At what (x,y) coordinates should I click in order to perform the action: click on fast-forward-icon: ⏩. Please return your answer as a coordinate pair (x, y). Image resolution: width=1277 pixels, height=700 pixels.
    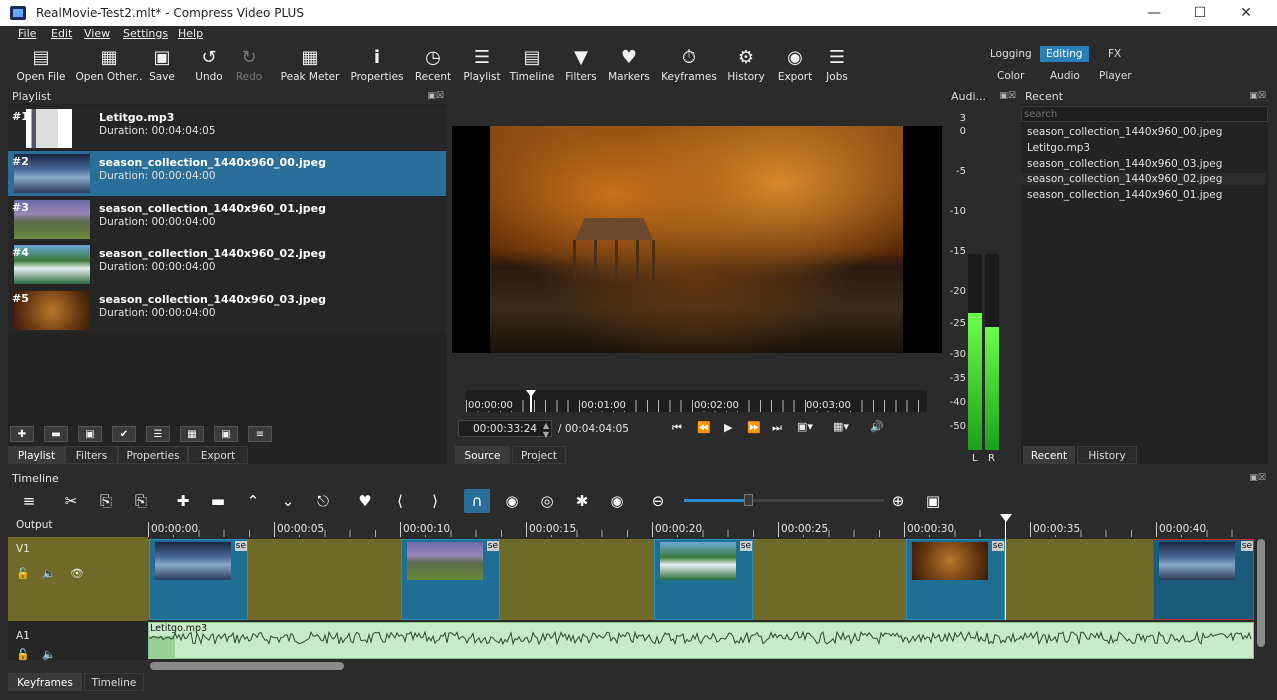
    Looking at the image, I should click on (754, 427).